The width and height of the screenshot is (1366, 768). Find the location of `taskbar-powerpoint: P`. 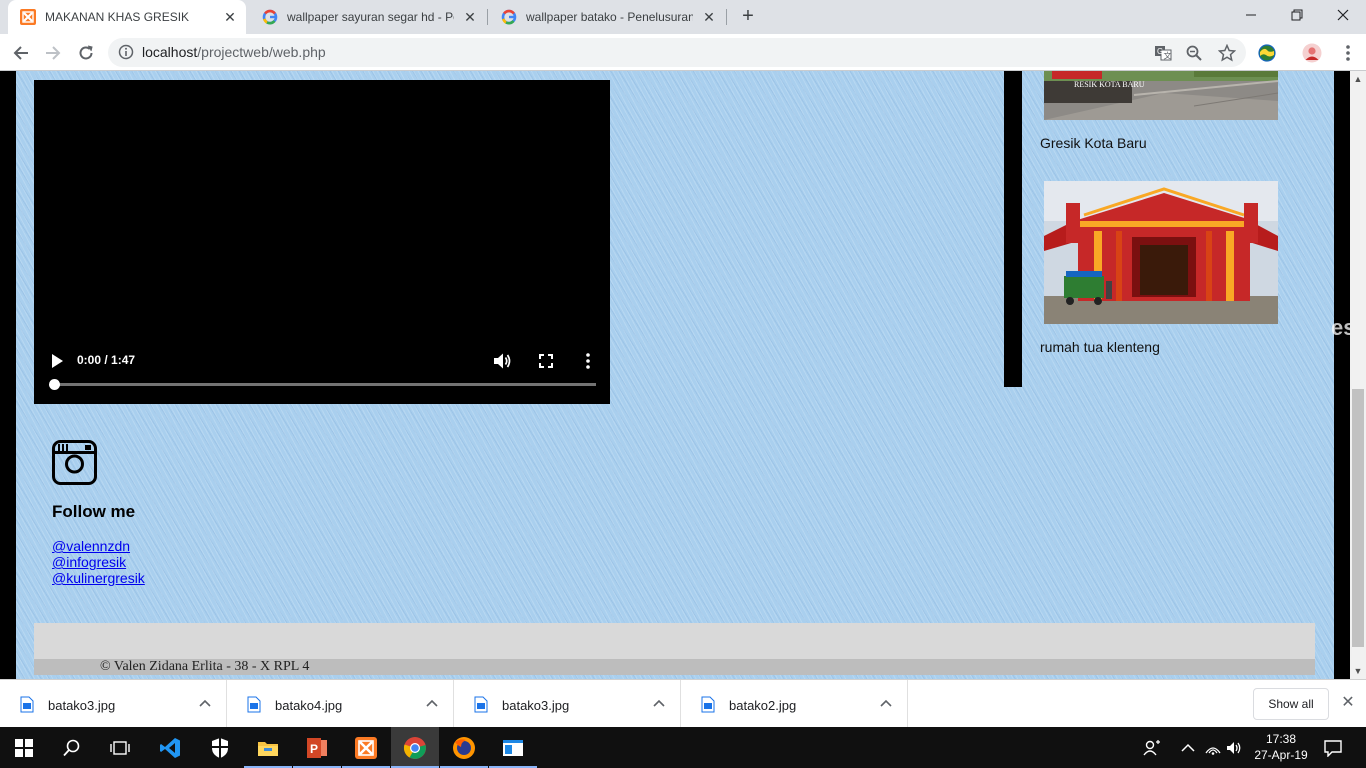

taskbar-powerpoint: P is located at coordinates (317, 747).